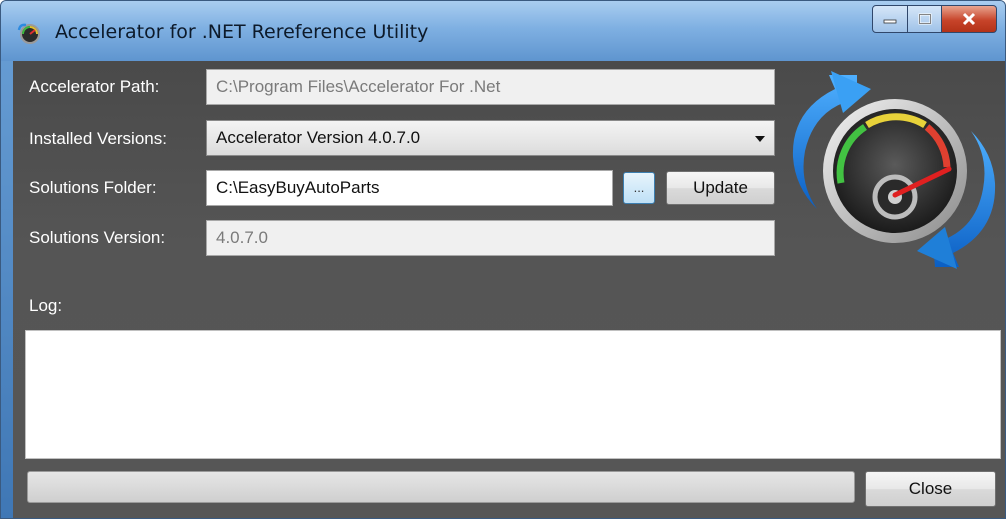 The width and height of the screenshot is (1006, 519). Describe the element at coordinates (28, 33) in the screenshot. I see `speedometer-icon` at that location.